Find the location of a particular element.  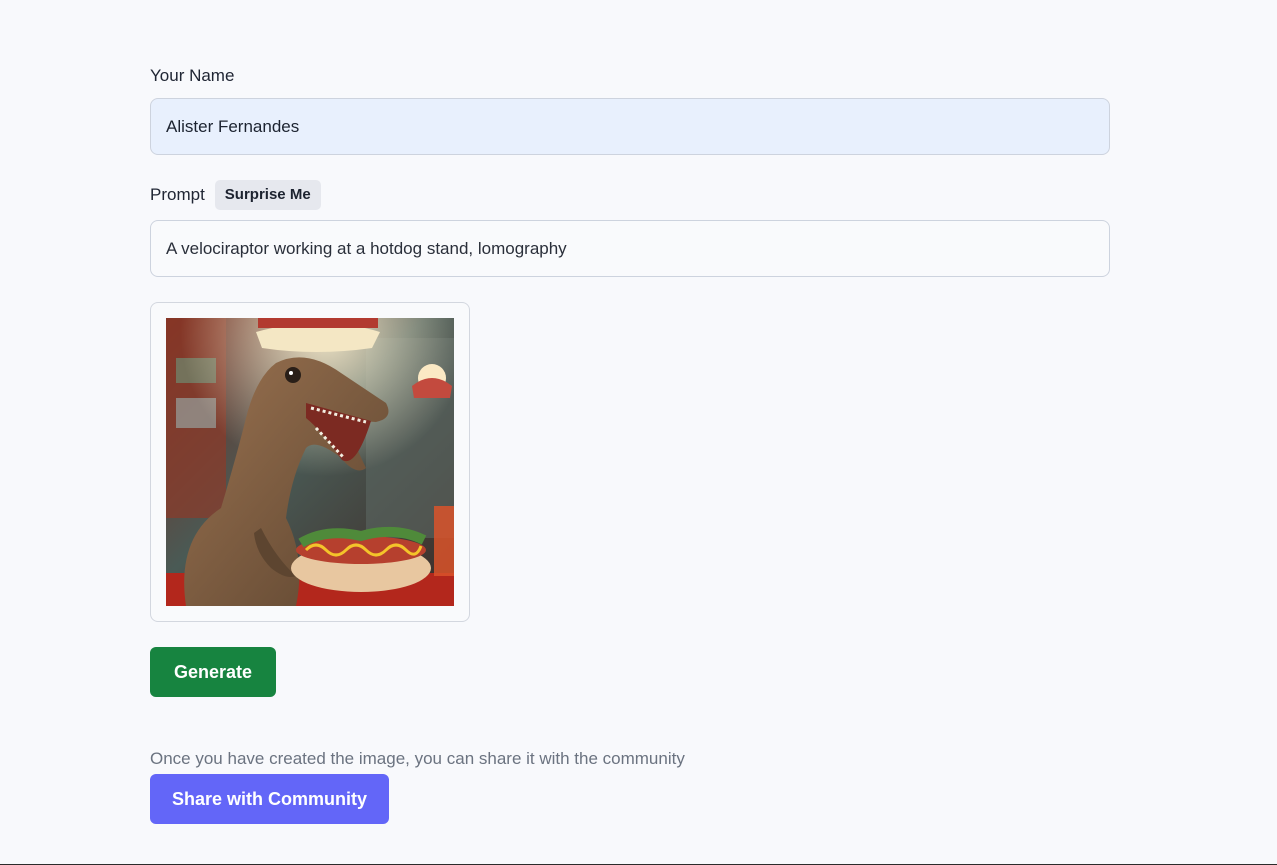

prompt-row: Prompt Surprise Me is located at coordinates (235, 195).